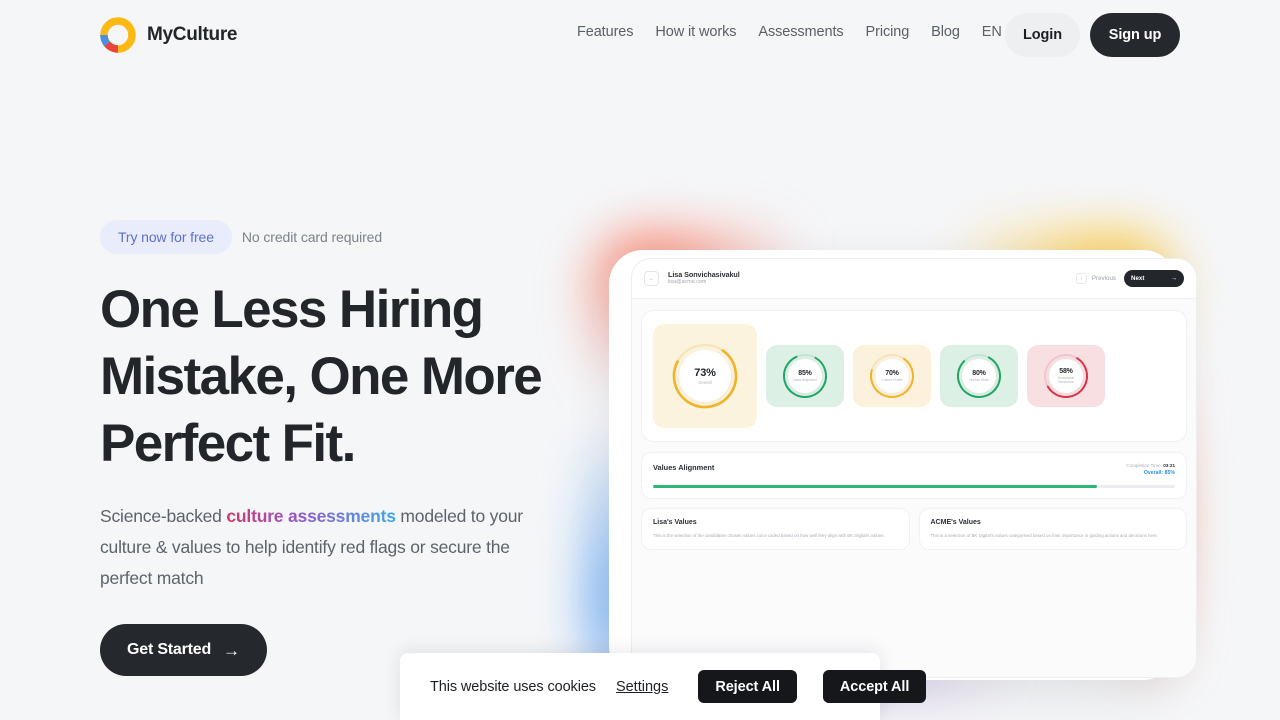  I want to click on nav-item-assessments: Assessments, so click(800, 32).